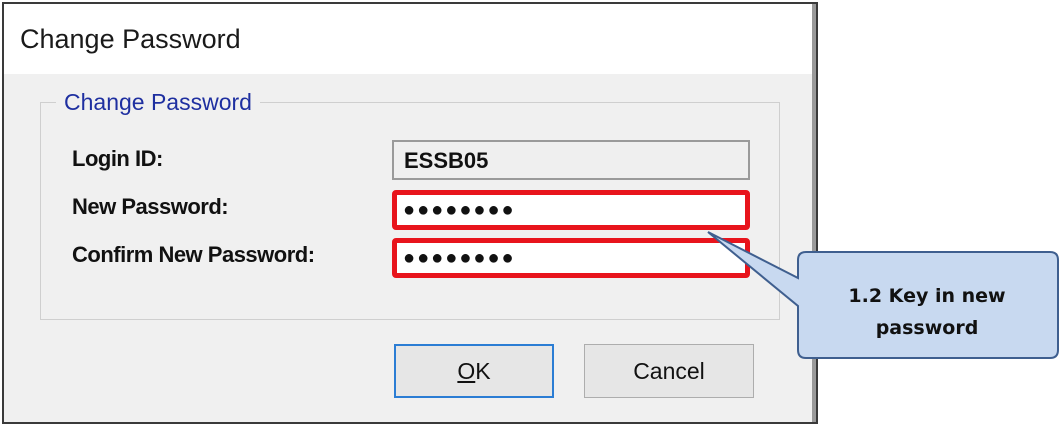  I want to click on ok-button: OK, so click(474, 371).